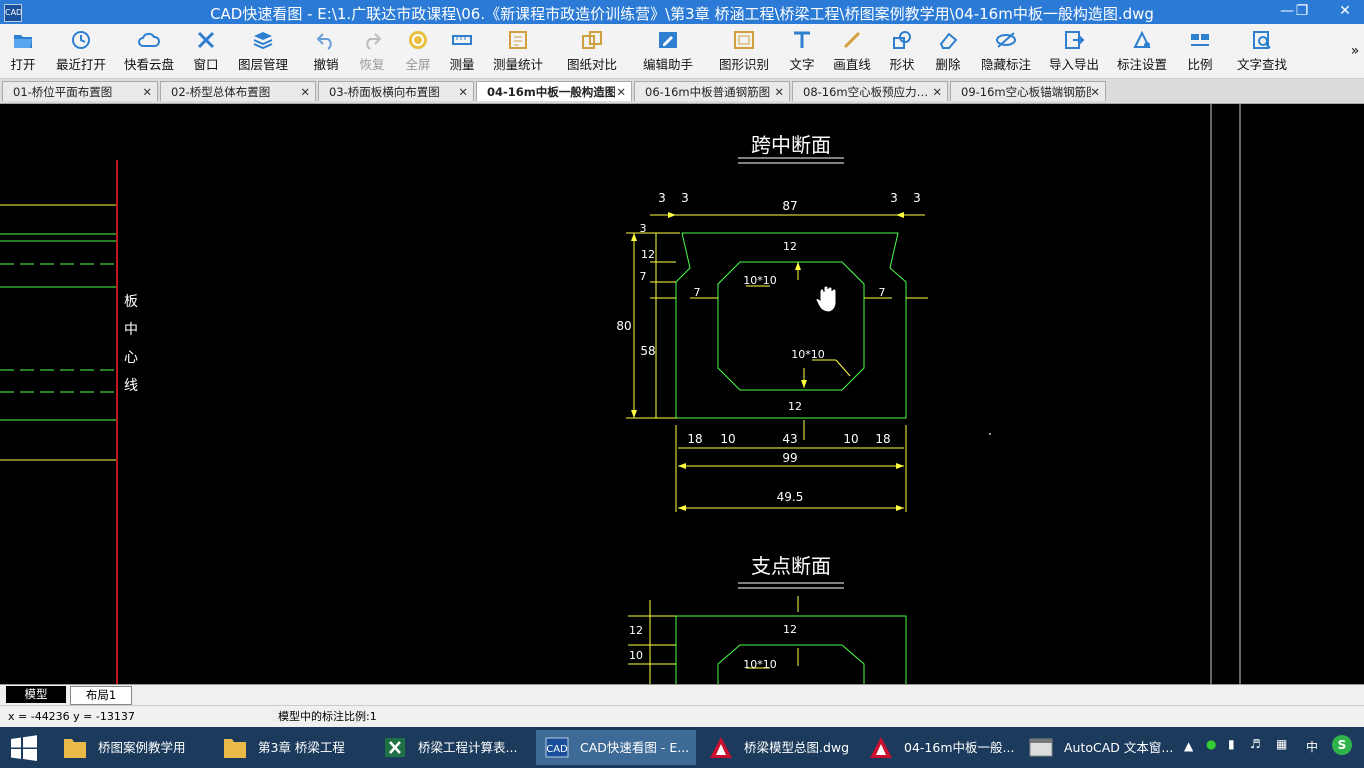 The height and width of the screenshot is (768, 1364). What do you see at coordinates (1028, 91) in the screenshot?
I see `tab-09: 09-16m空心板锚端钢筋图 ✕` at bounding box center [1028, 91].